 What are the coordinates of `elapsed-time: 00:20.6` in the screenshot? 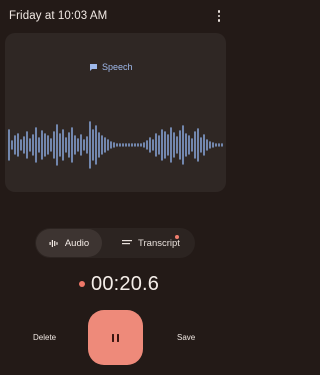 It's located at (125, 283).